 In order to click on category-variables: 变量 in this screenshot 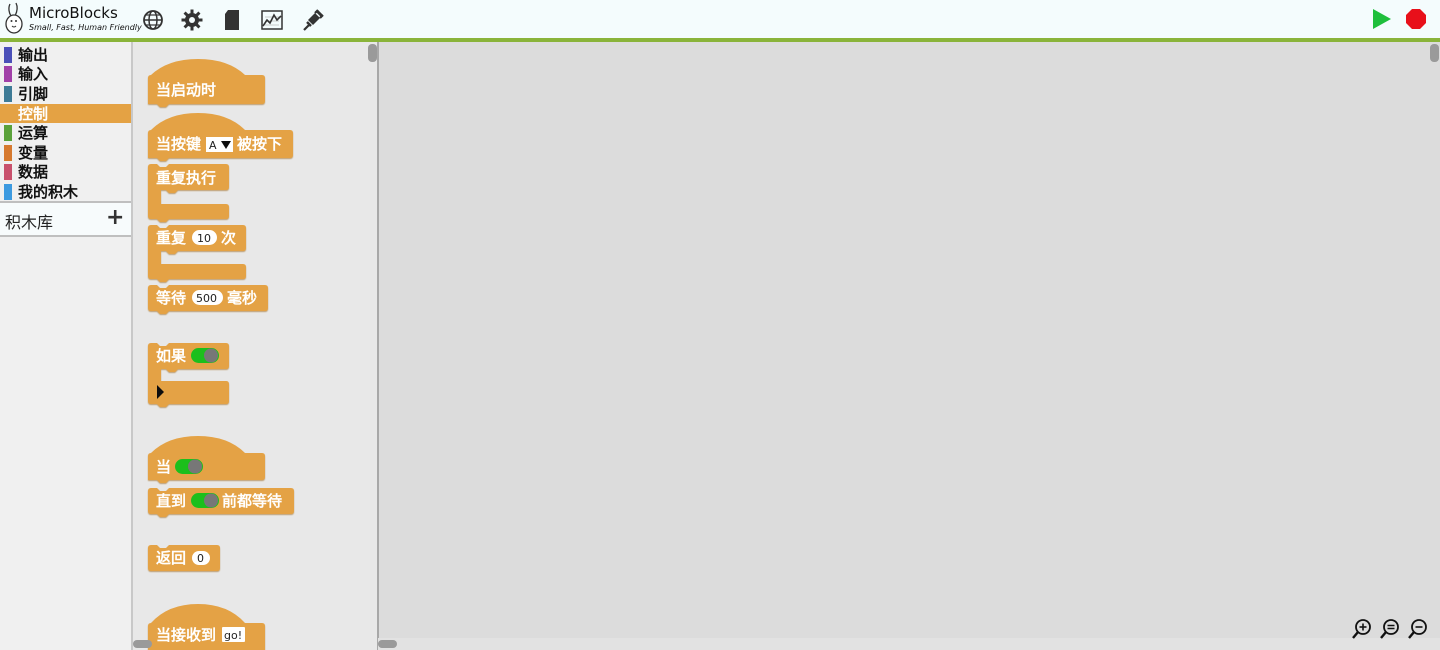, I will do `click(65, 152)`.